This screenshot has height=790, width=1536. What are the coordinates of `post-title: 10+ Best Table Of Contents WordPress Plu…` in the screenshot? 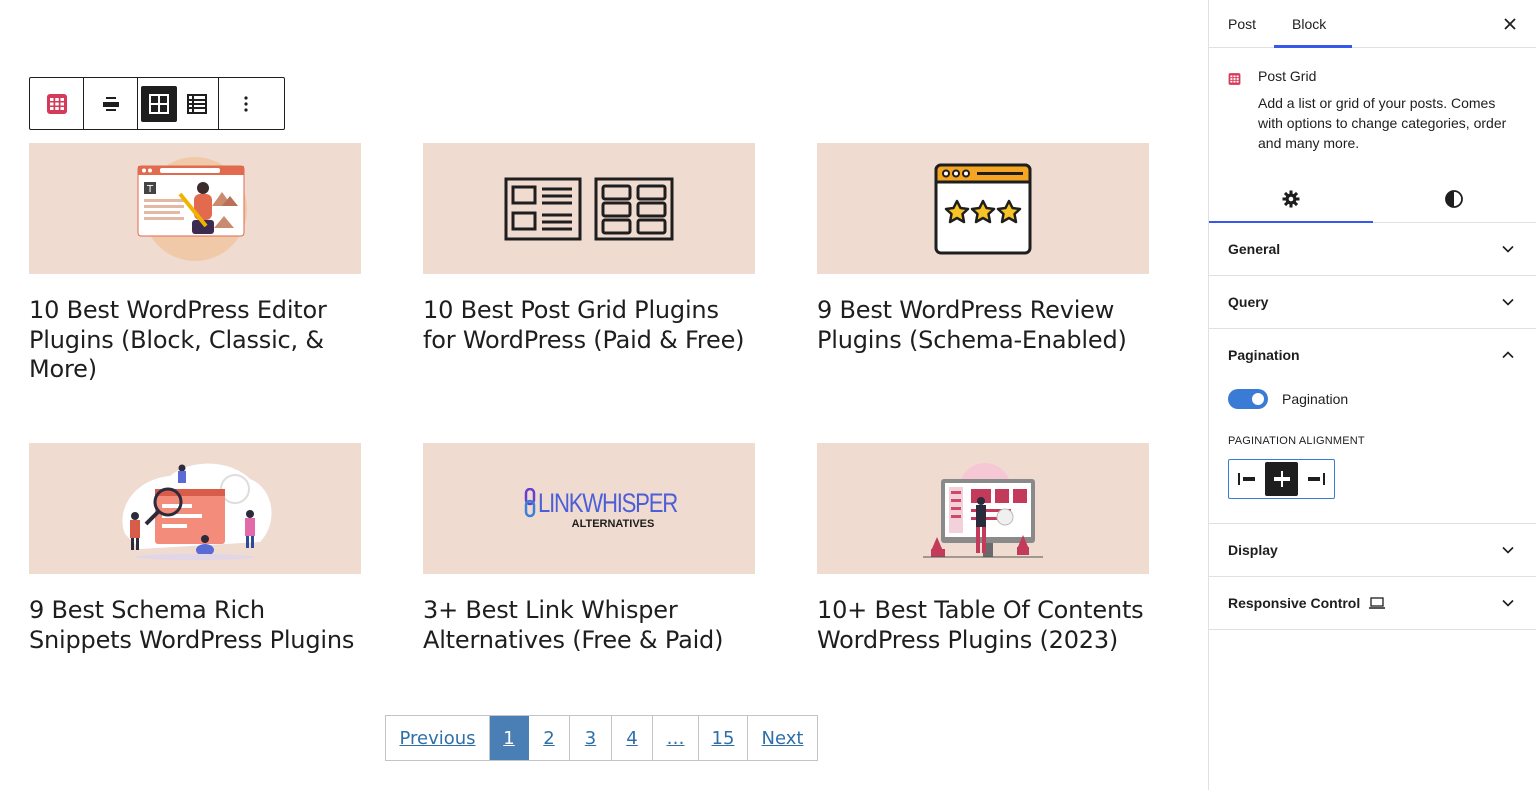 It's located at (983, 625).